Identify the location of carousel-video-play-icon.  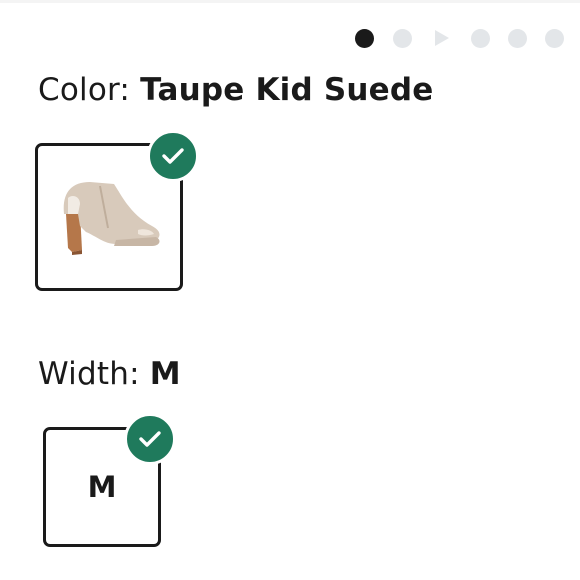
(442, 38).